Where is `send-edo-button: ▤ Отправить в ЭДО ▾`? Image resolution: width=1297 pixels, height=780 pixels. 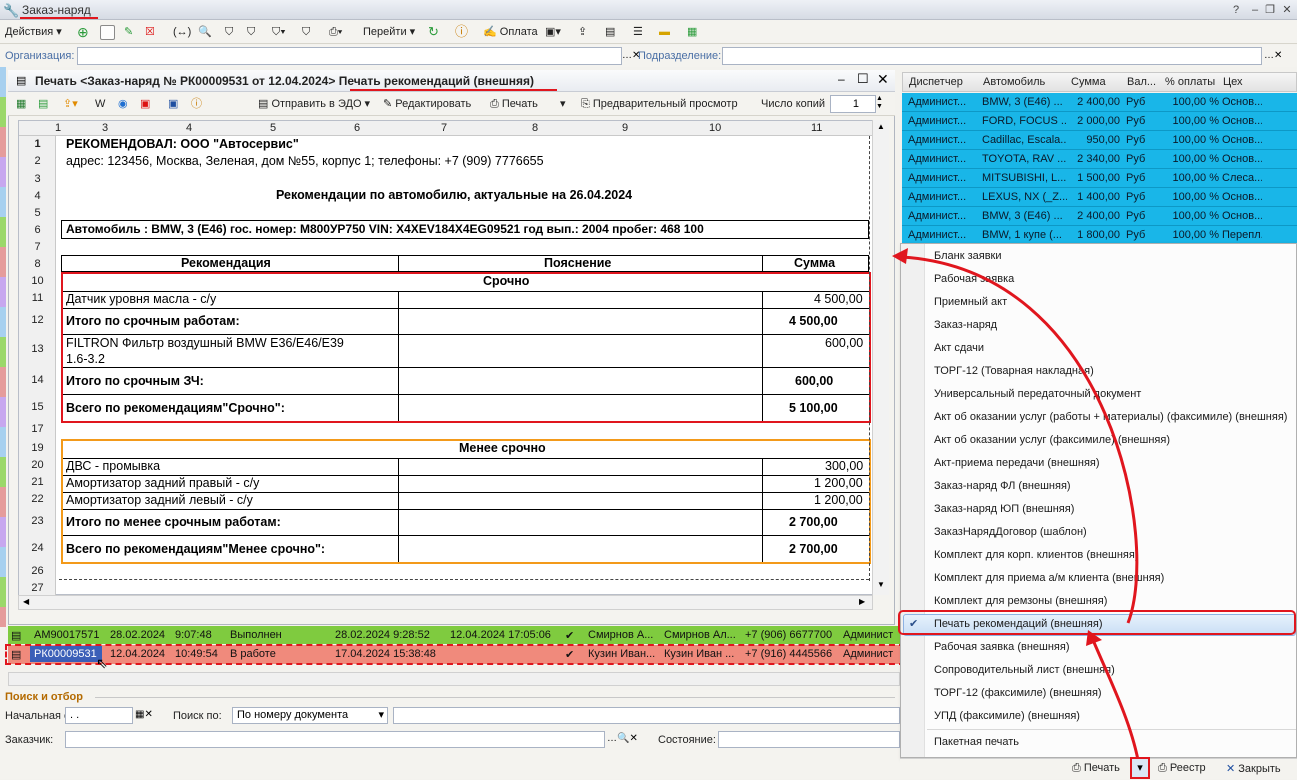 send-edo-button: ▤ Отправить в ЭДО ▾ is located at coordinates (314, 104).